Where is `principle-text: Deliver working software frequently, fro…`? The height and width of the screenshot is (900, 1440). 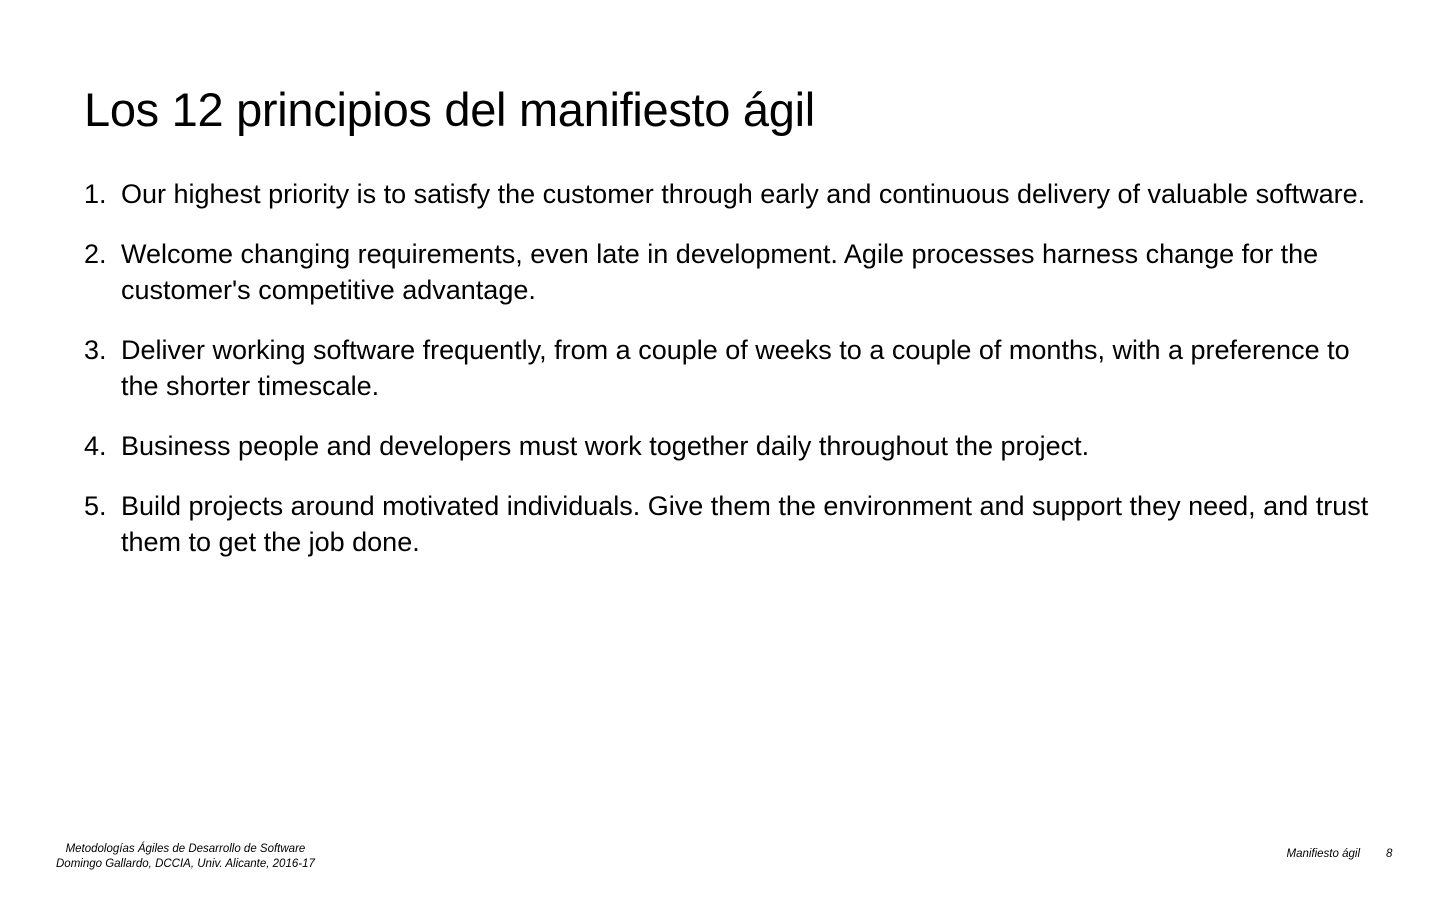
principle-text: Deliver working software frequently, fro… is located at coordinates (735, 368).